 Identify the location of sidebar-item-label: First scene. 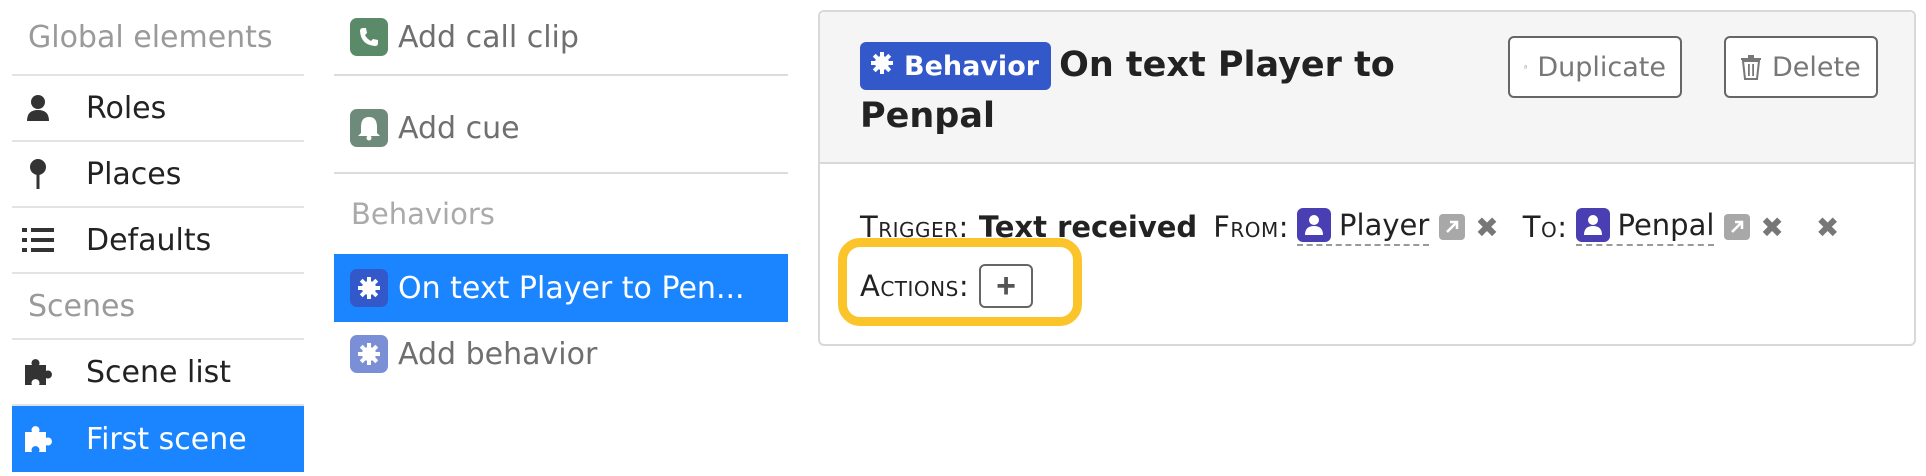
(166, 439).